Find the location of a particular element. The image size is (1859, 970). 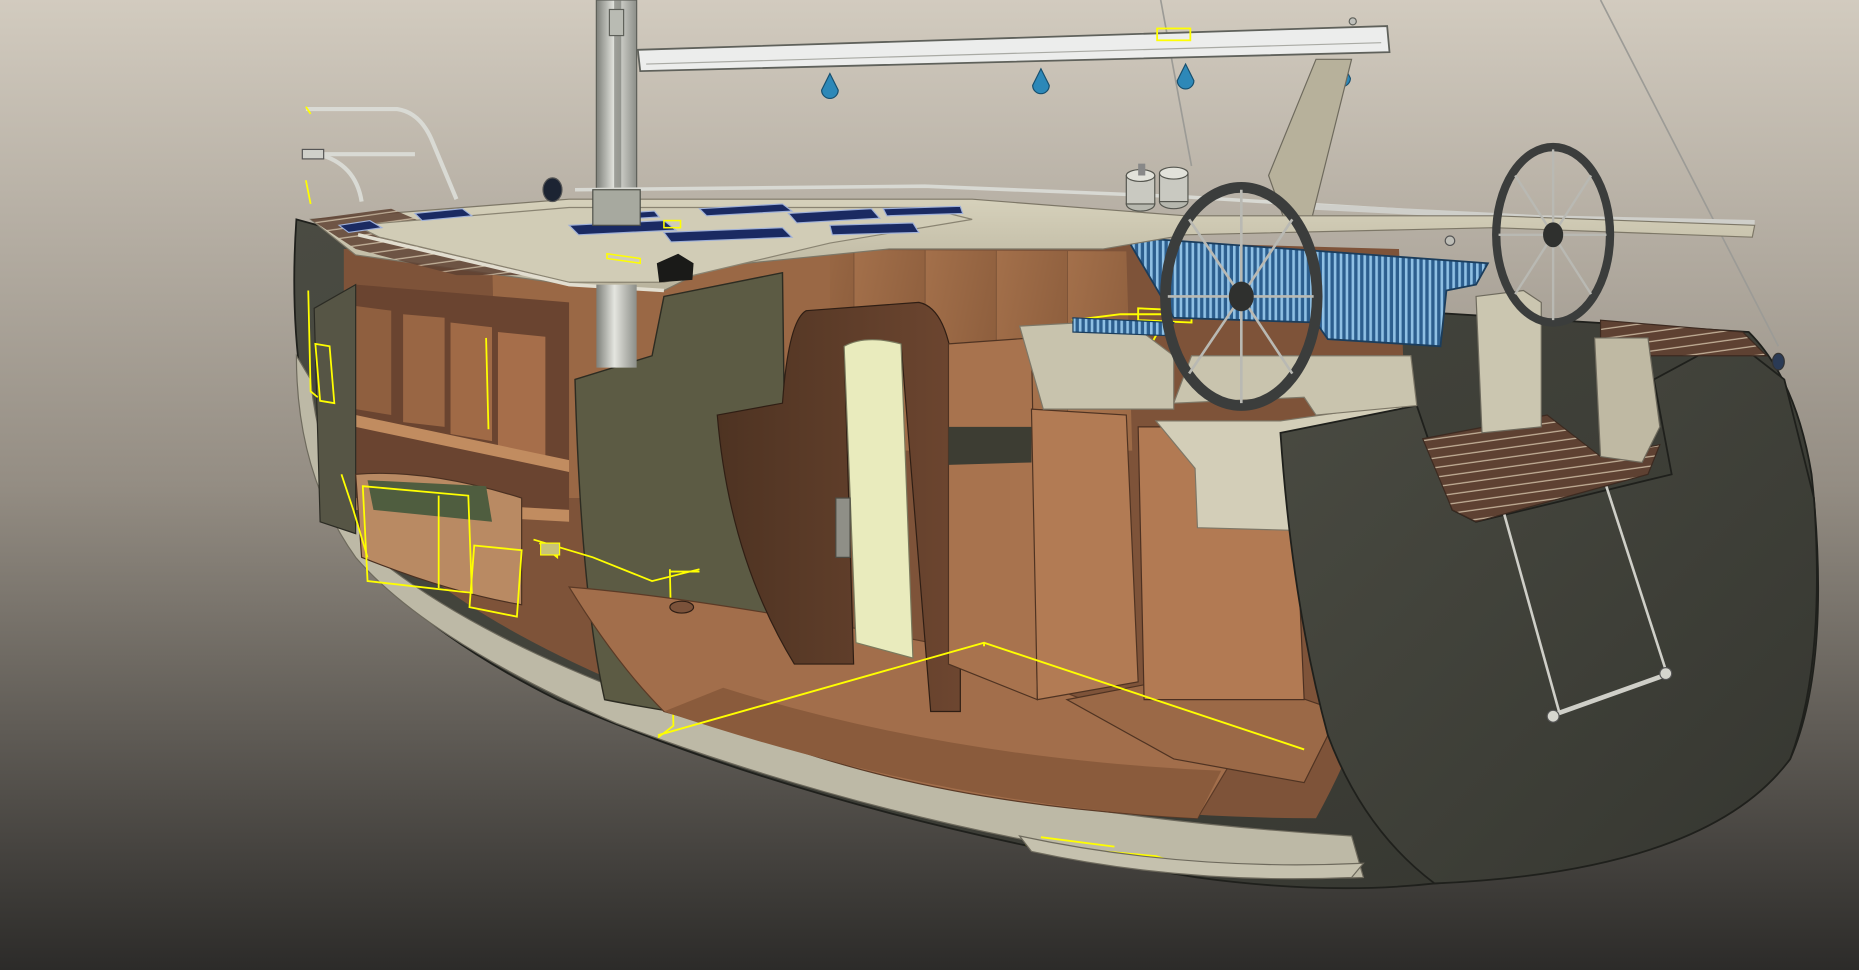

floor-hatch is located at coordinates (682, 607).